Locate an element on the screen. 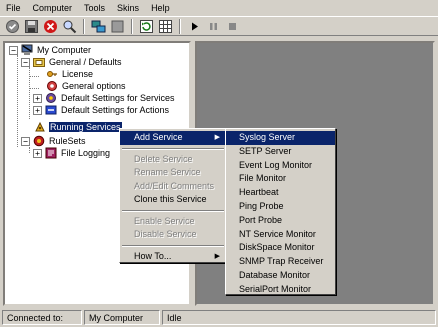 The height and width of the screenshot is (327, 438). tree-node-my-computer: − My Computer is located at coordinates (50, 50).